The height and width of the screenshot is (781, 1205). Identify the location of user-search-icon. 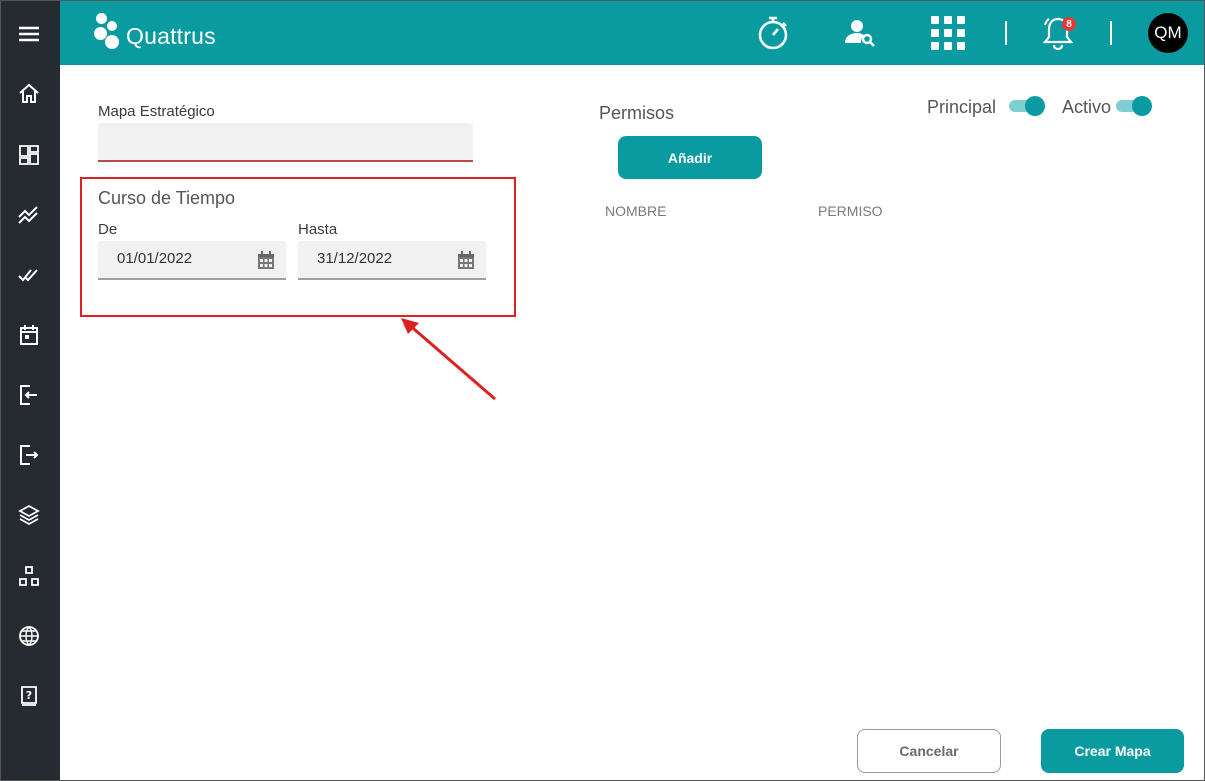
(860, 33).